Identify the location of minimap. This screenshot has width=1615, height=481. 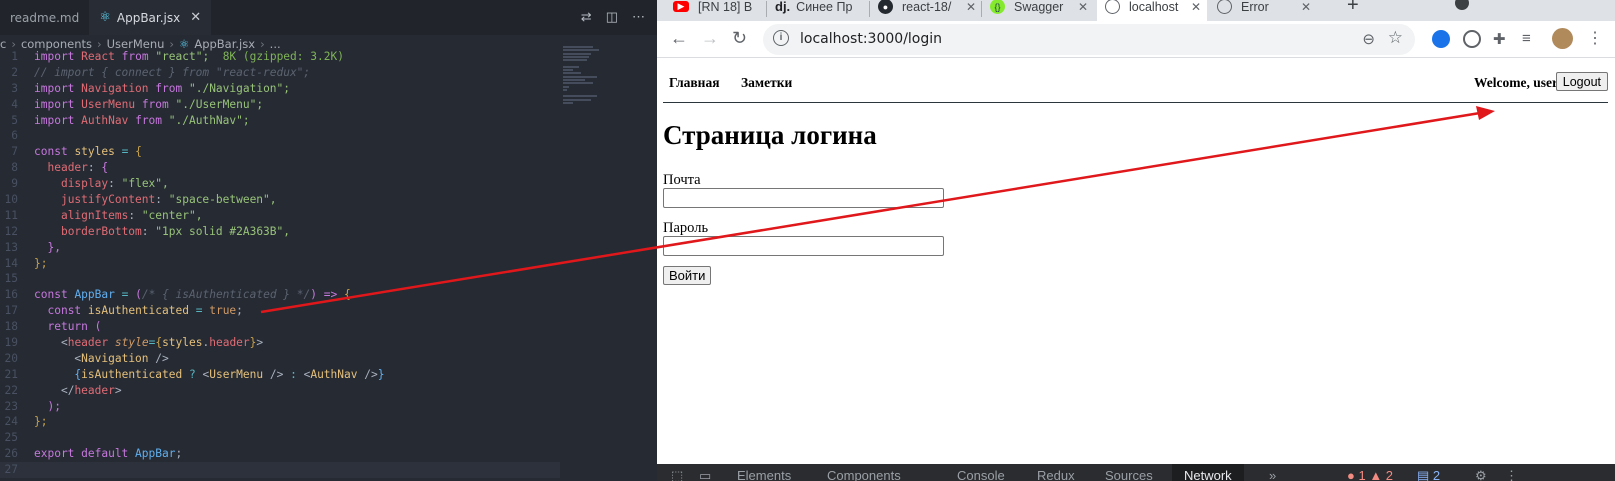
(584, 76).